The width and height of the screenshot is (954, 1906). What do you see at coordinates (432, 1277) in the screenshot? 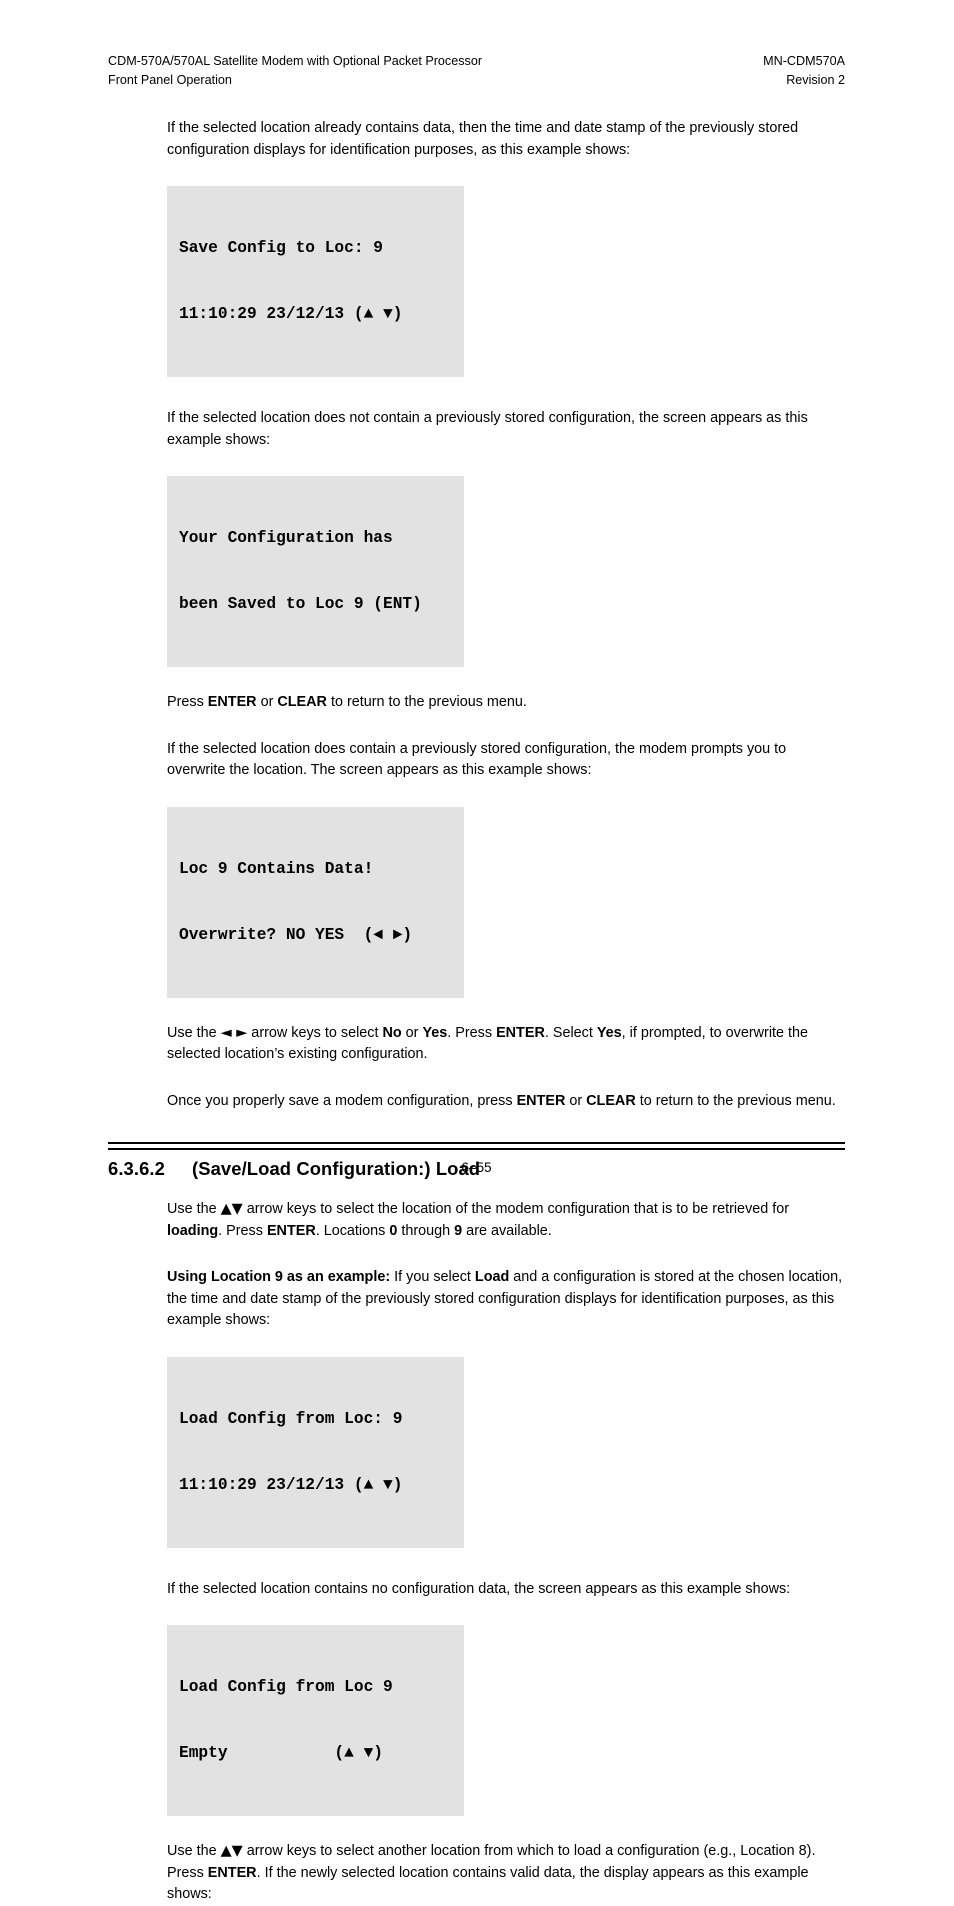
I see `text-fragment: If you select` at bounding box center [432, 1277].